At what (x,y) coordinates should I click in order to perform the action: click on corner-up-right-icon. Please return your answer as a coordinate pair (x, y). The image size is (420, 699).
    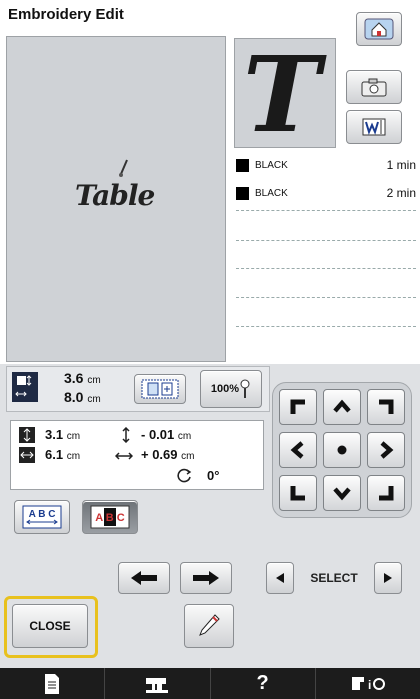
    Looking at the image, I should click on (386, 406).